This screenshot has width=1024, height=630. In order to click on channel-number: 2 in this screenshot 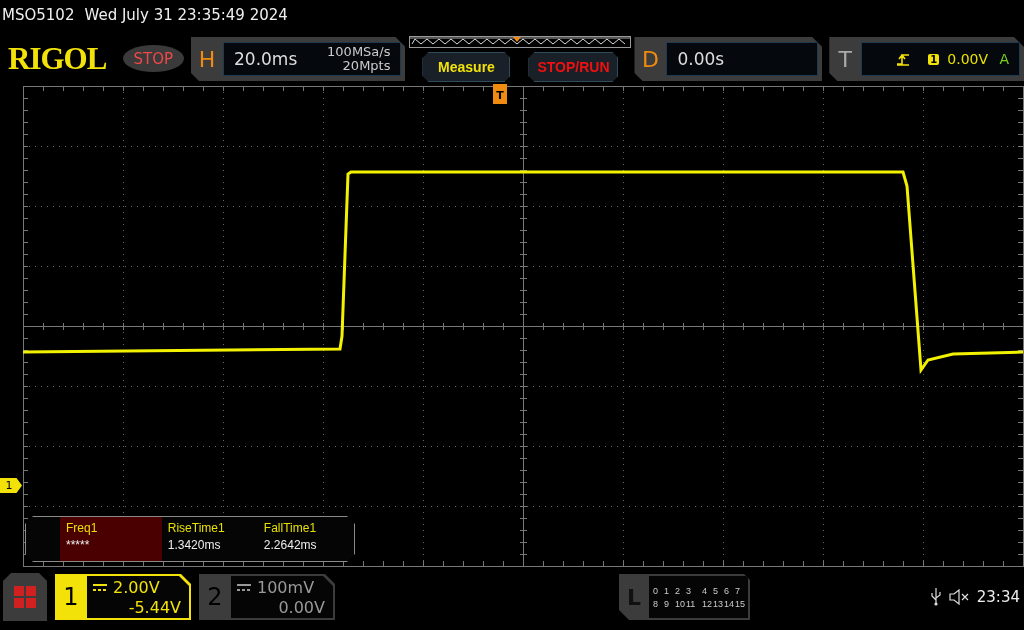, I will do `click(215, 597)`.